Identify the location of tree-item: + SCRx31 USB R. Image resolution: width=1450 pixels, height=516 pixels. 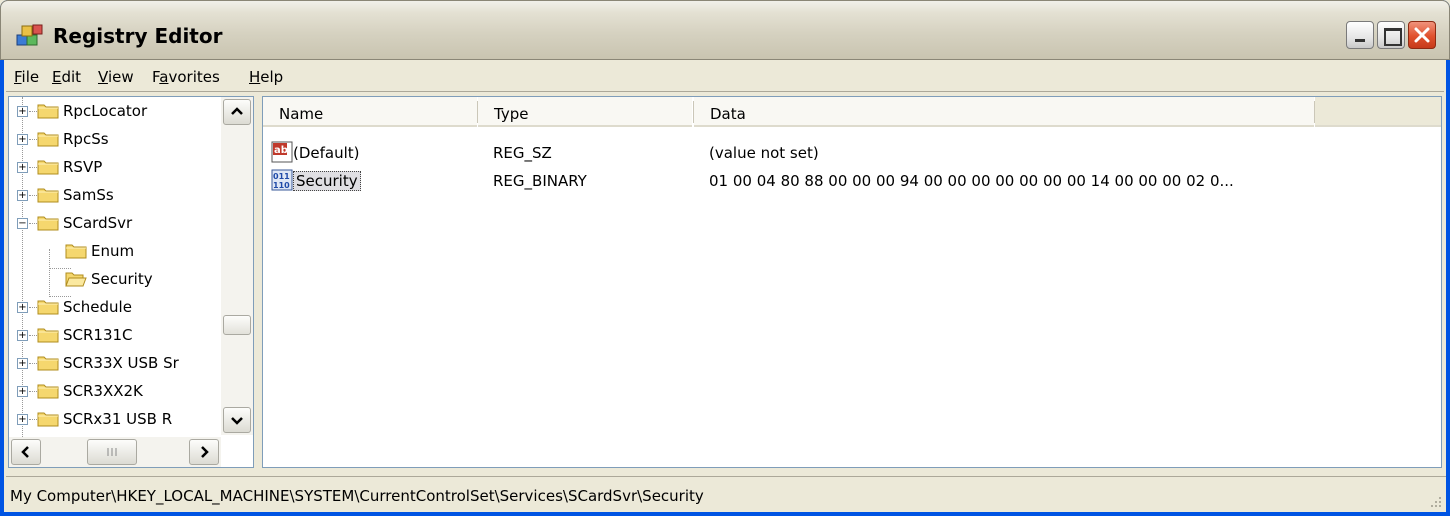
(116, 419).